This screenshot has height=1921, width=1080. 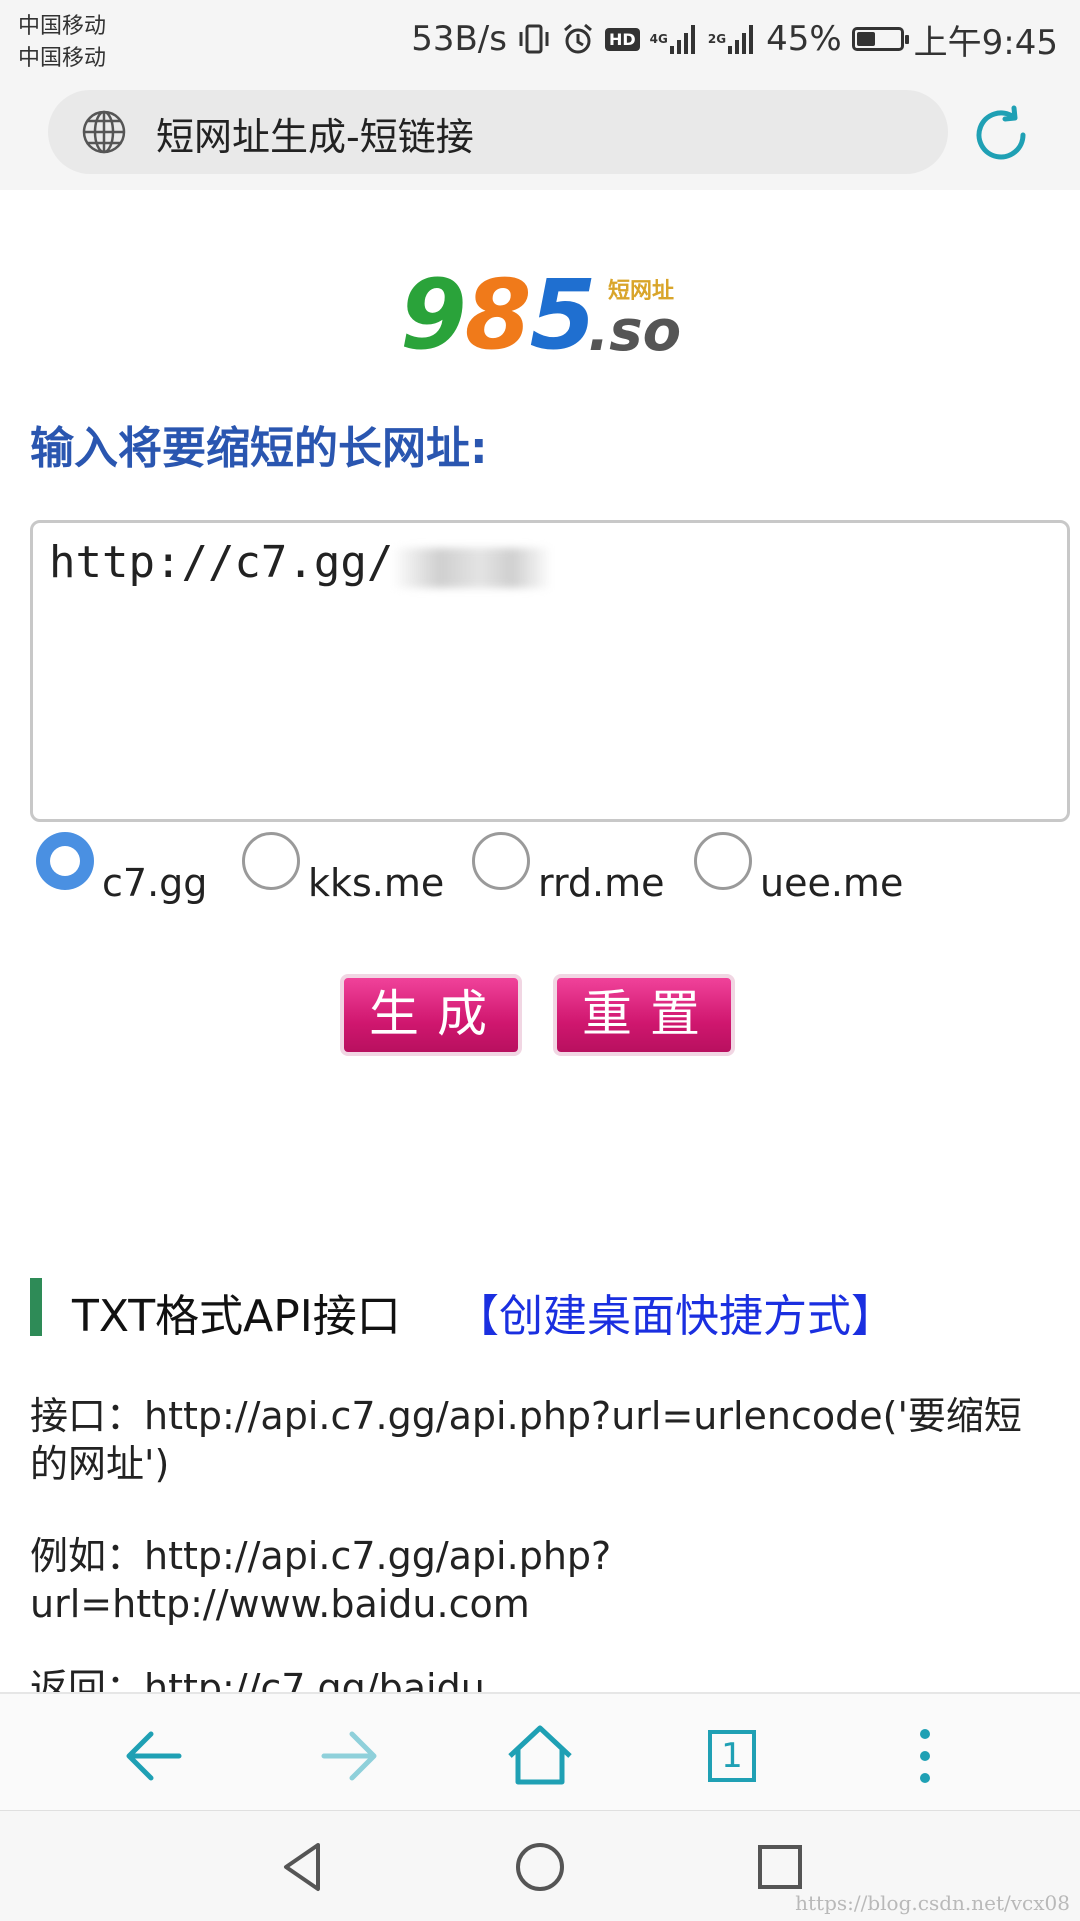 What do you see at coordinates (635, 331) in the screenshot?
I see `logo-suffix: .so` at bounding box center [635, 331].